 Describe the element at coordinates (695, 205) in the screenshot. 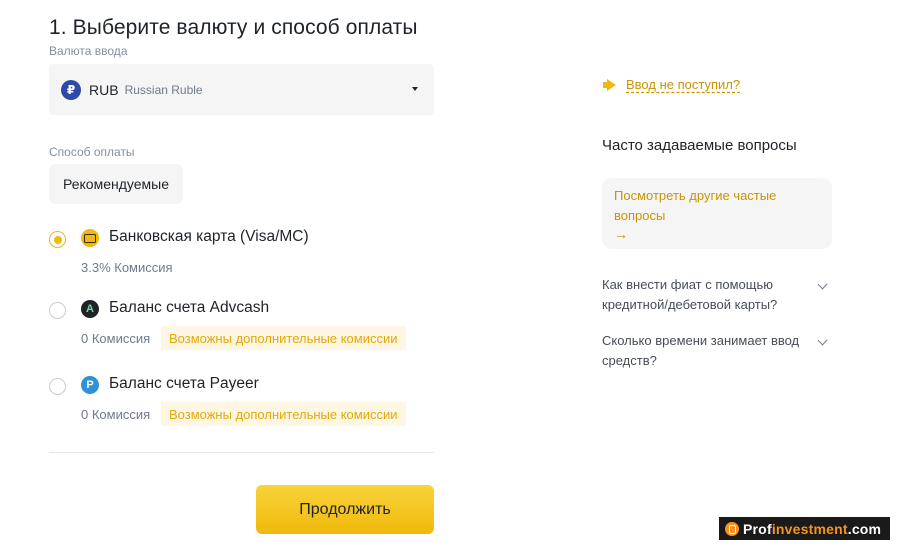

I see `faq-more-text: Посмотреть другие частые вопросы` at that location.